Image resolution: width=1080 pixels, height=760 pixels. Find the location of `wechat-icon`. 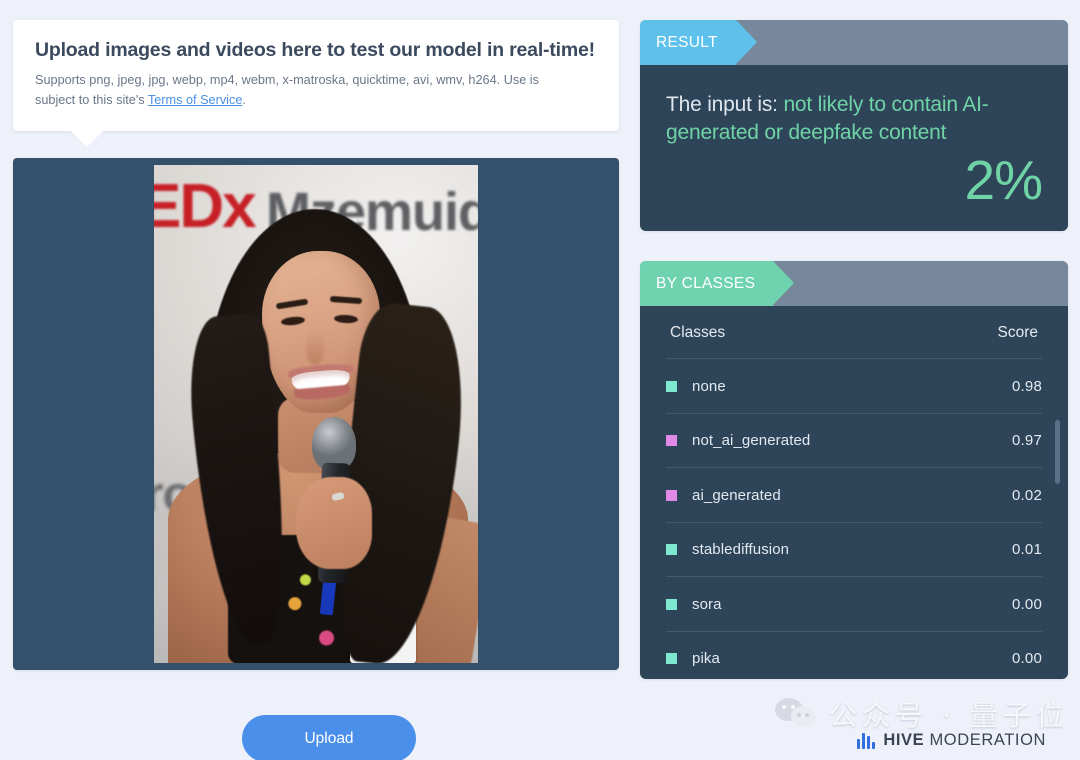

wechat-icon is located at coordinates (798, 714).